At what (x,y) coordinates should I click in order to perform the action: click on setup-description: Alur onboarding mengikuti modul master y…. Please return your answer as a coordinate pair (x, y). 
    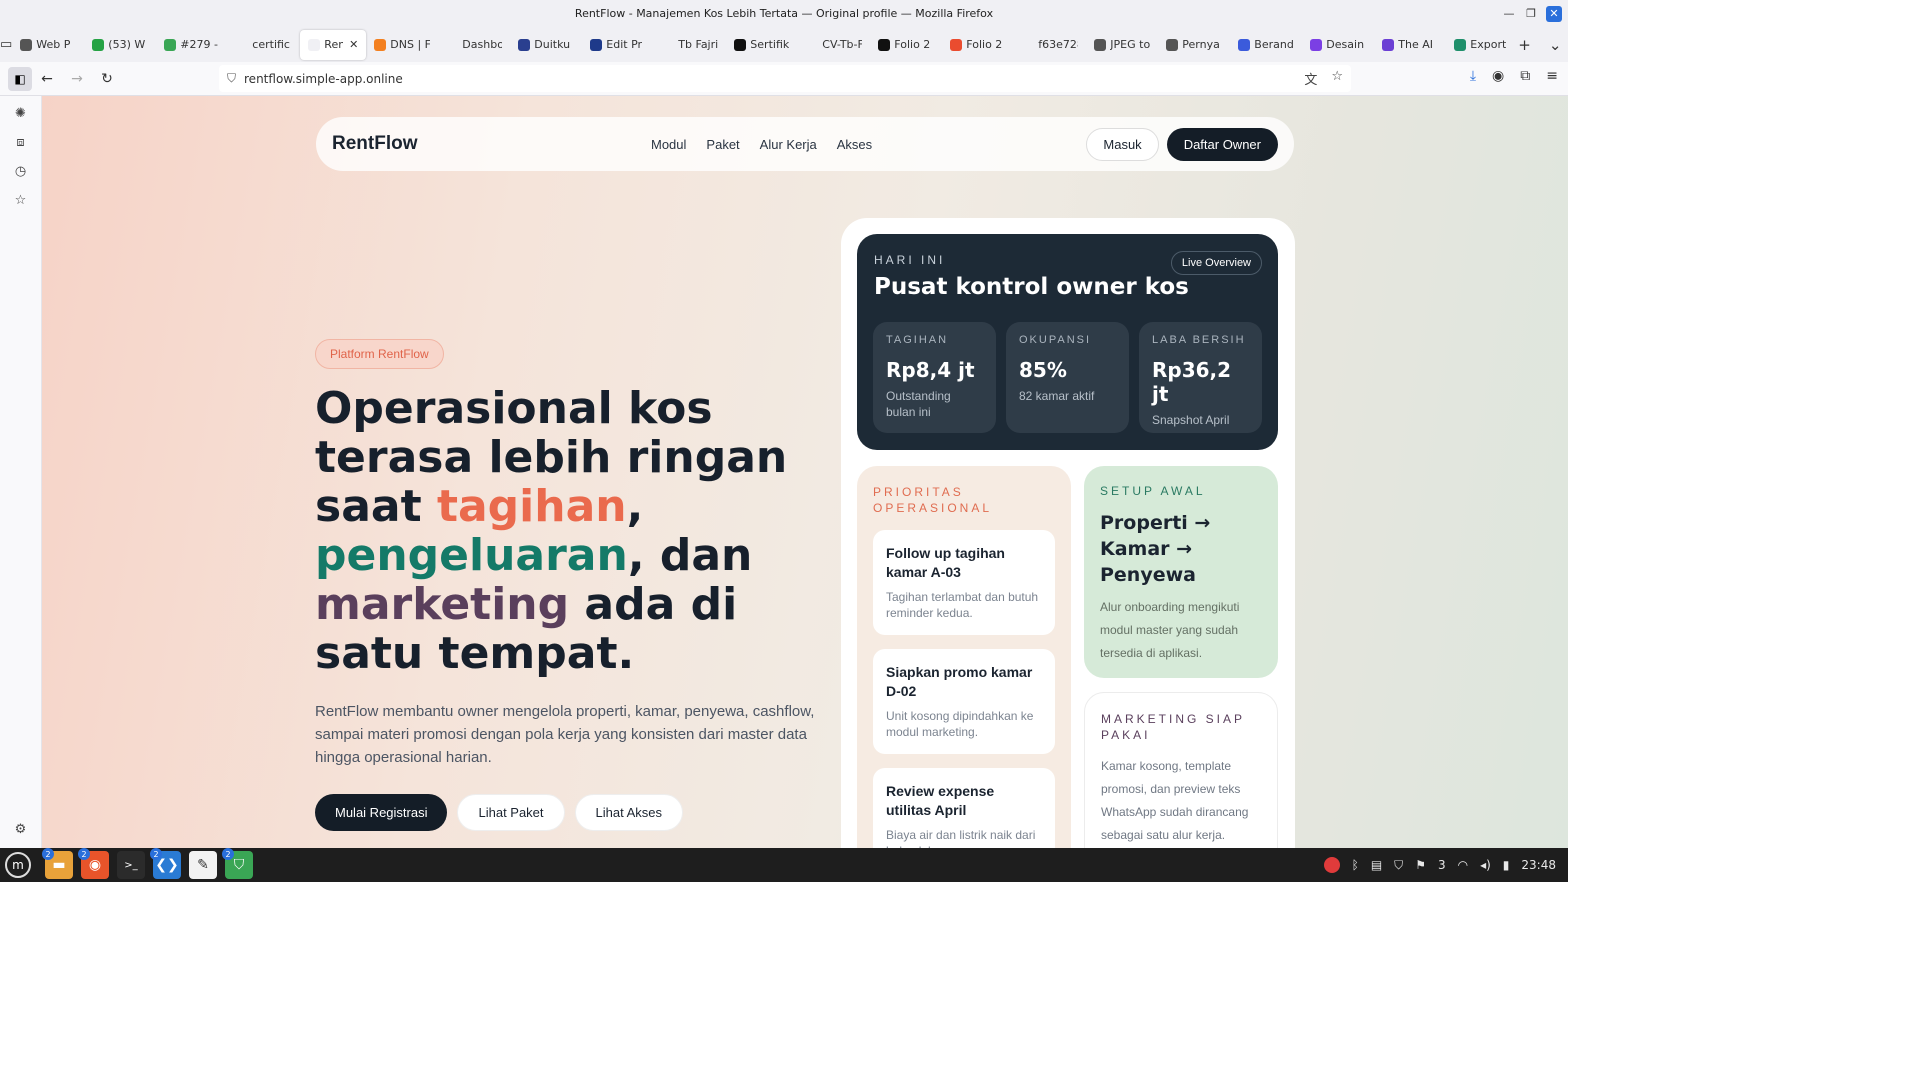
    Looking at the image, I should click on (1170, 630).